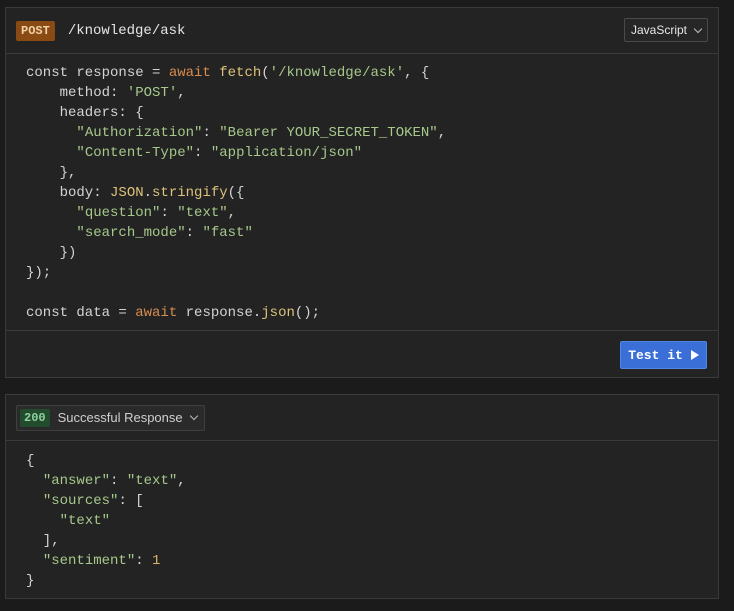  I want to click on code-line: method: 'POST',, so click(106, 93).